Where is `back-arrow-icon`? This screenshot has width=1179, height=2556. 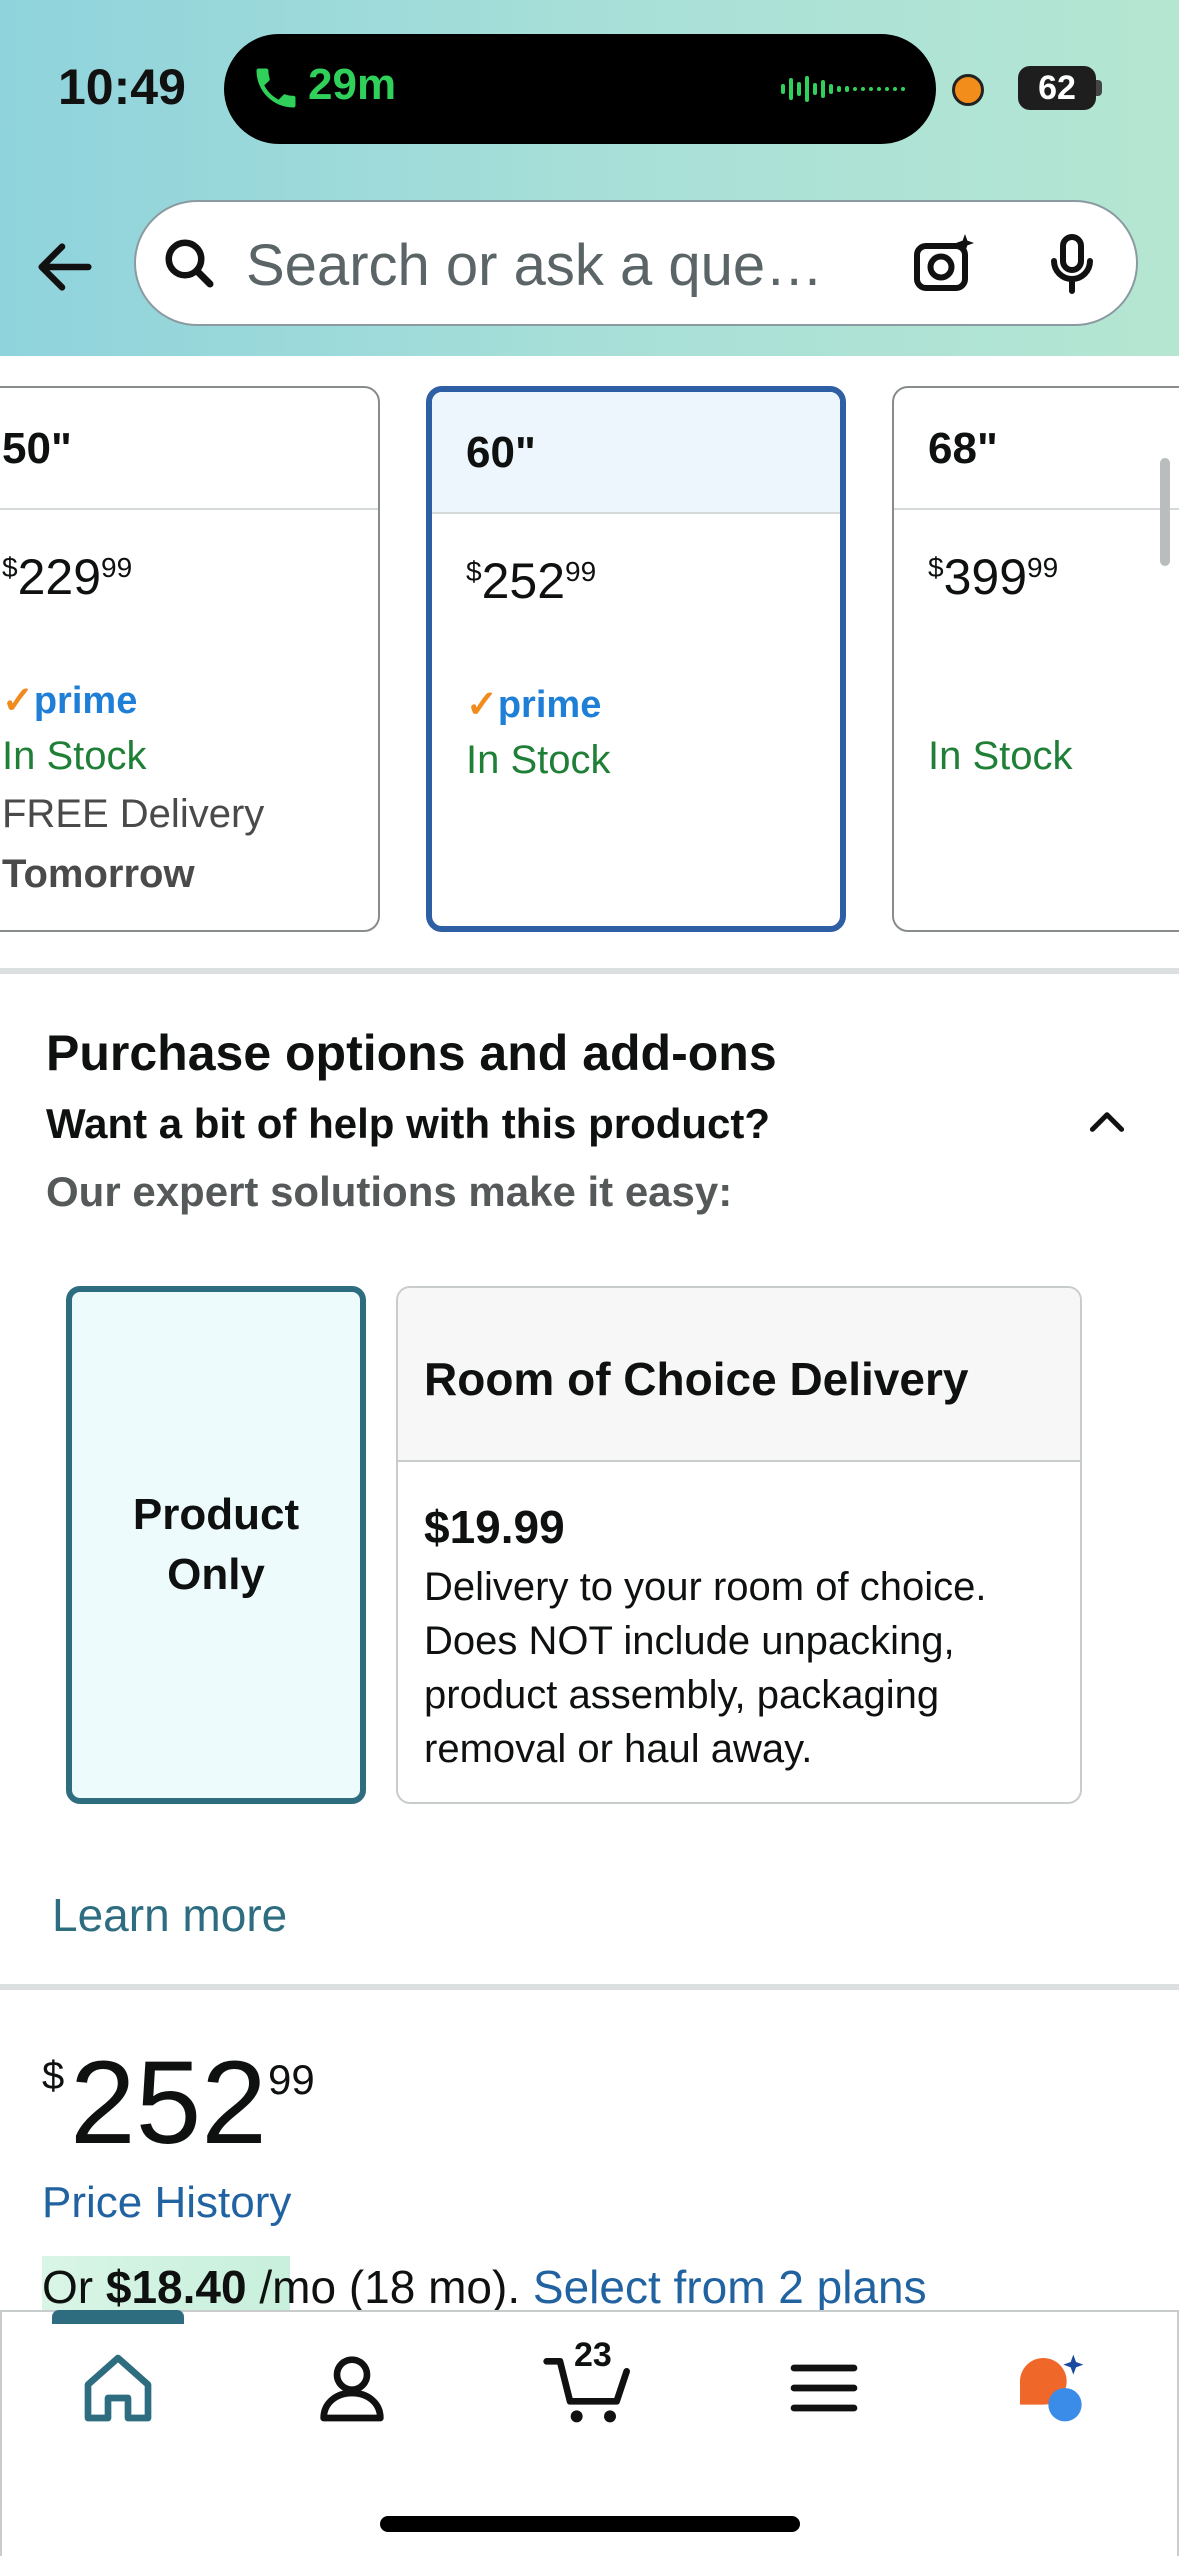
back-arrow-icon is located at coordinates (65, 267).